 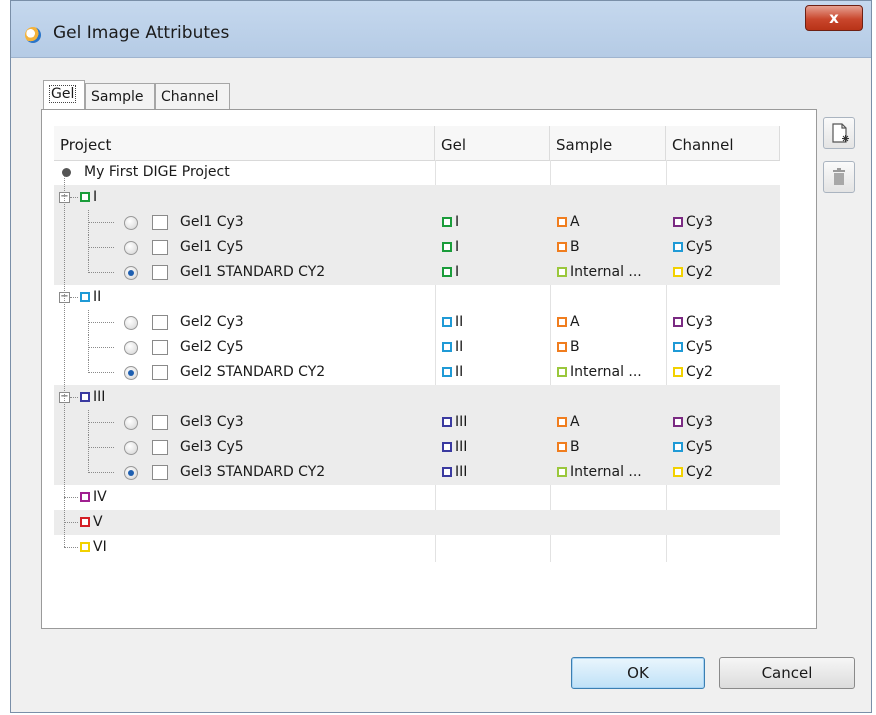 What do you see at coordinates (417, 297) in the screenshot?
I see `tree-group-row: − II` at bounding box center [417, 297].